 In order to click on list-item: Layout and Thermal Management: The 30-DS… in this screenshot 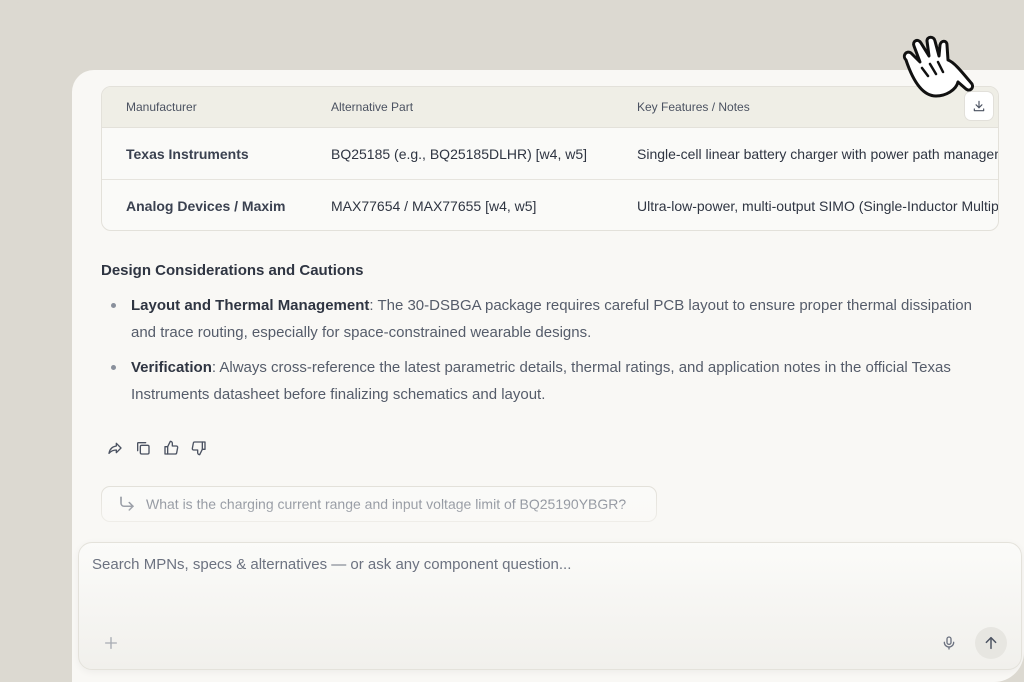, I will do `click(550, 319)`.